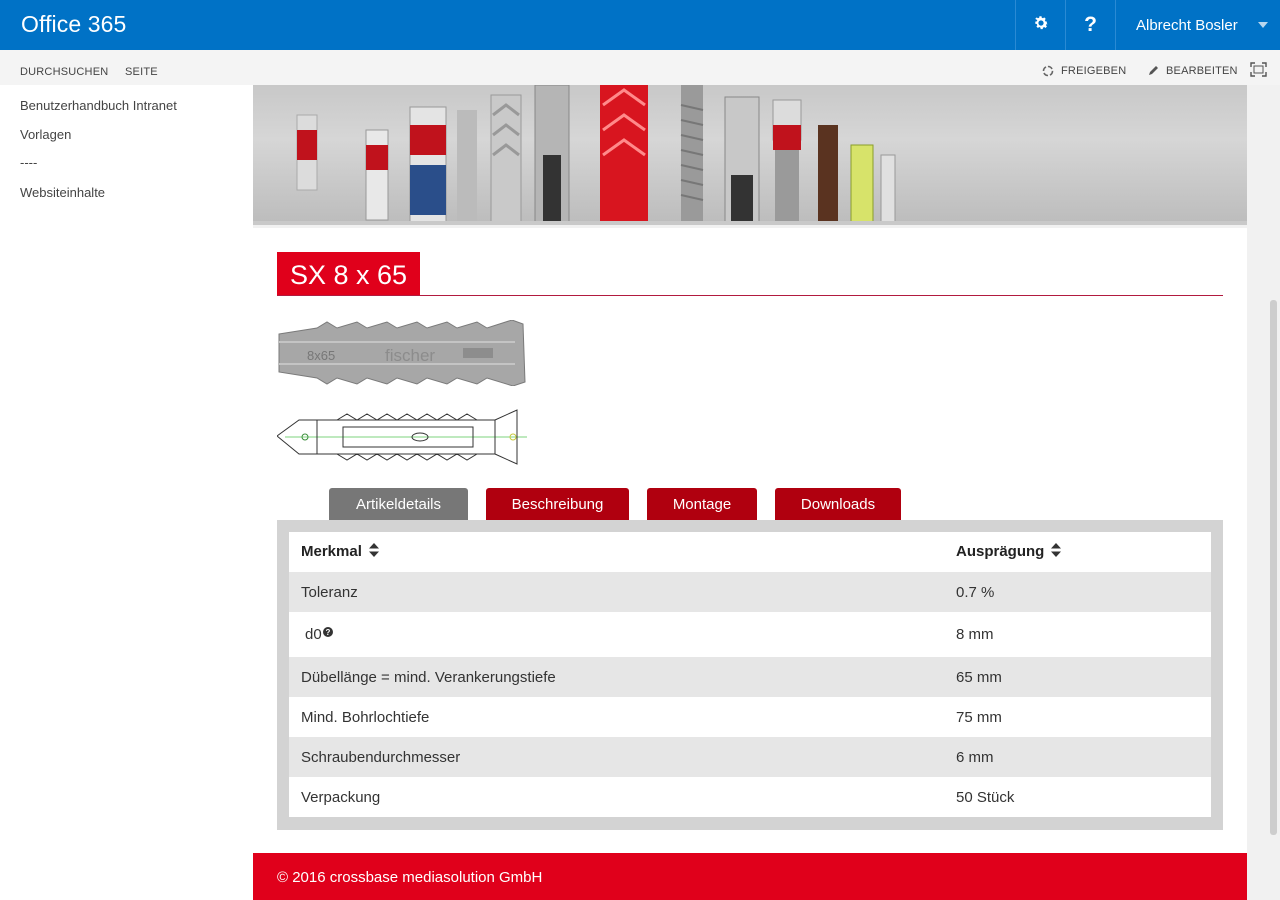 The image size is (1280, 900). I want to click on fullscreen-icon, so click(1258, 69).